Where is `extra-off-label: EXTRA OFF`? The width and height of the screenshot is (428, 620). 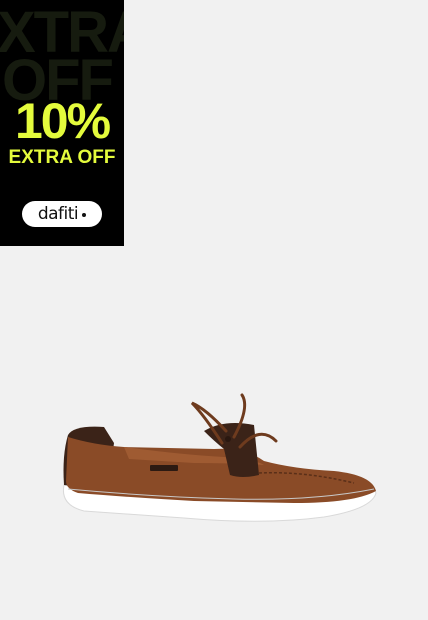 extra-off-label: EXTRA OFF is located at coordinates (62, 157).